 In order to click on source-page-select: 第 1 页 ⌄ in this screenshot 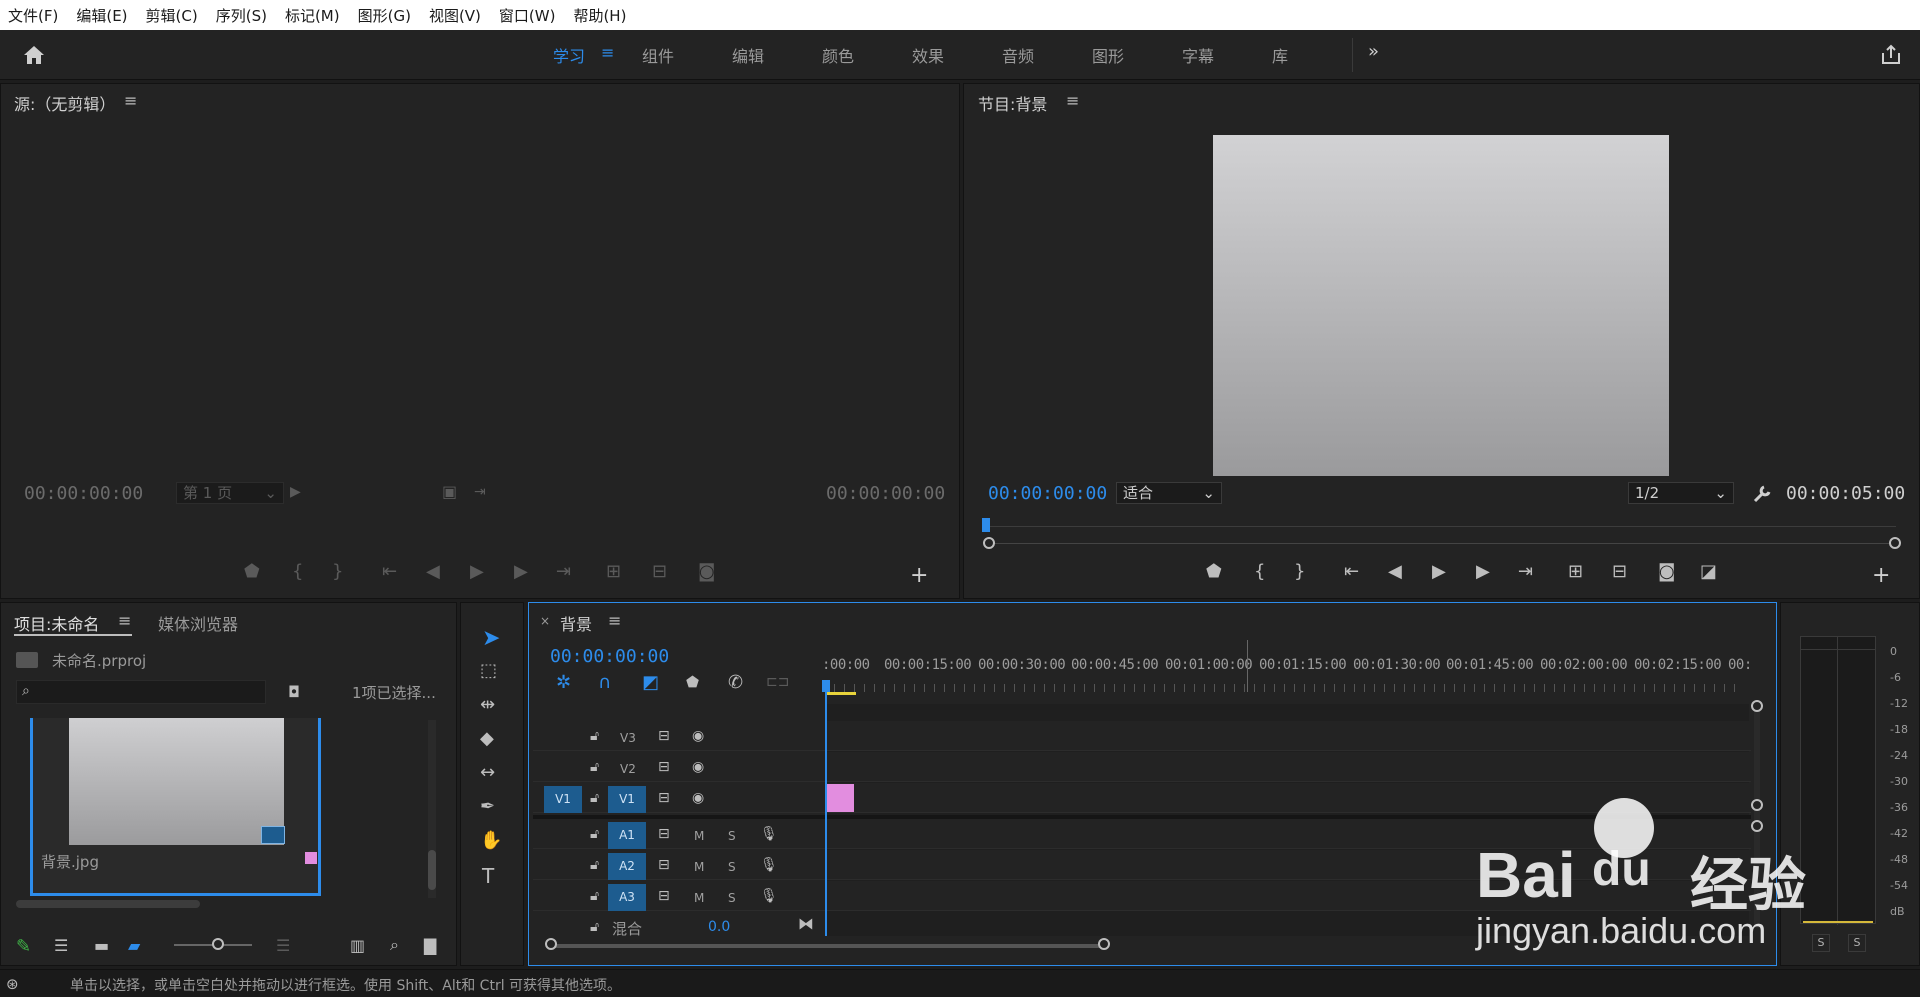, I will do `click(230, 493)`.